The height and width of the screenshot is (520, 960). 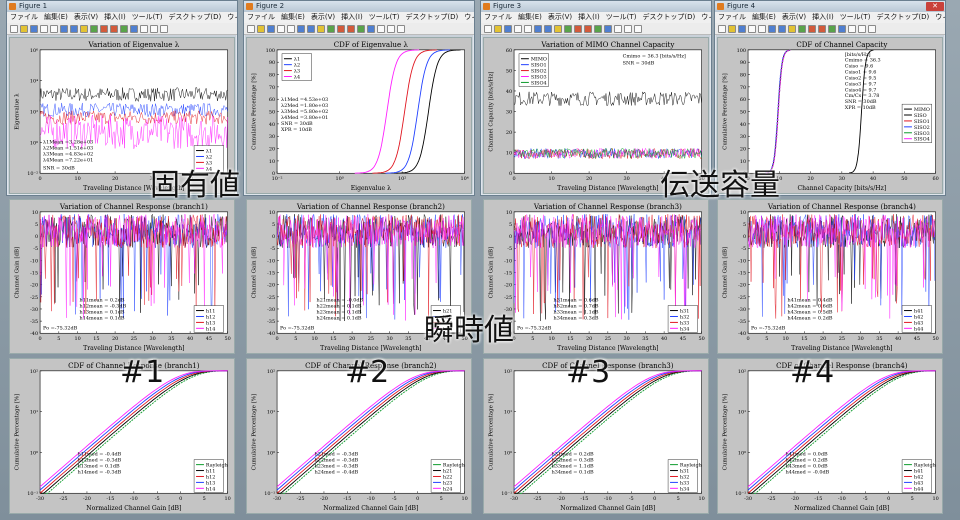 What do you see at coordinates (935, 6) in the screenshot?
I see `close-icon: ✕` at bounding box center [935, 6].